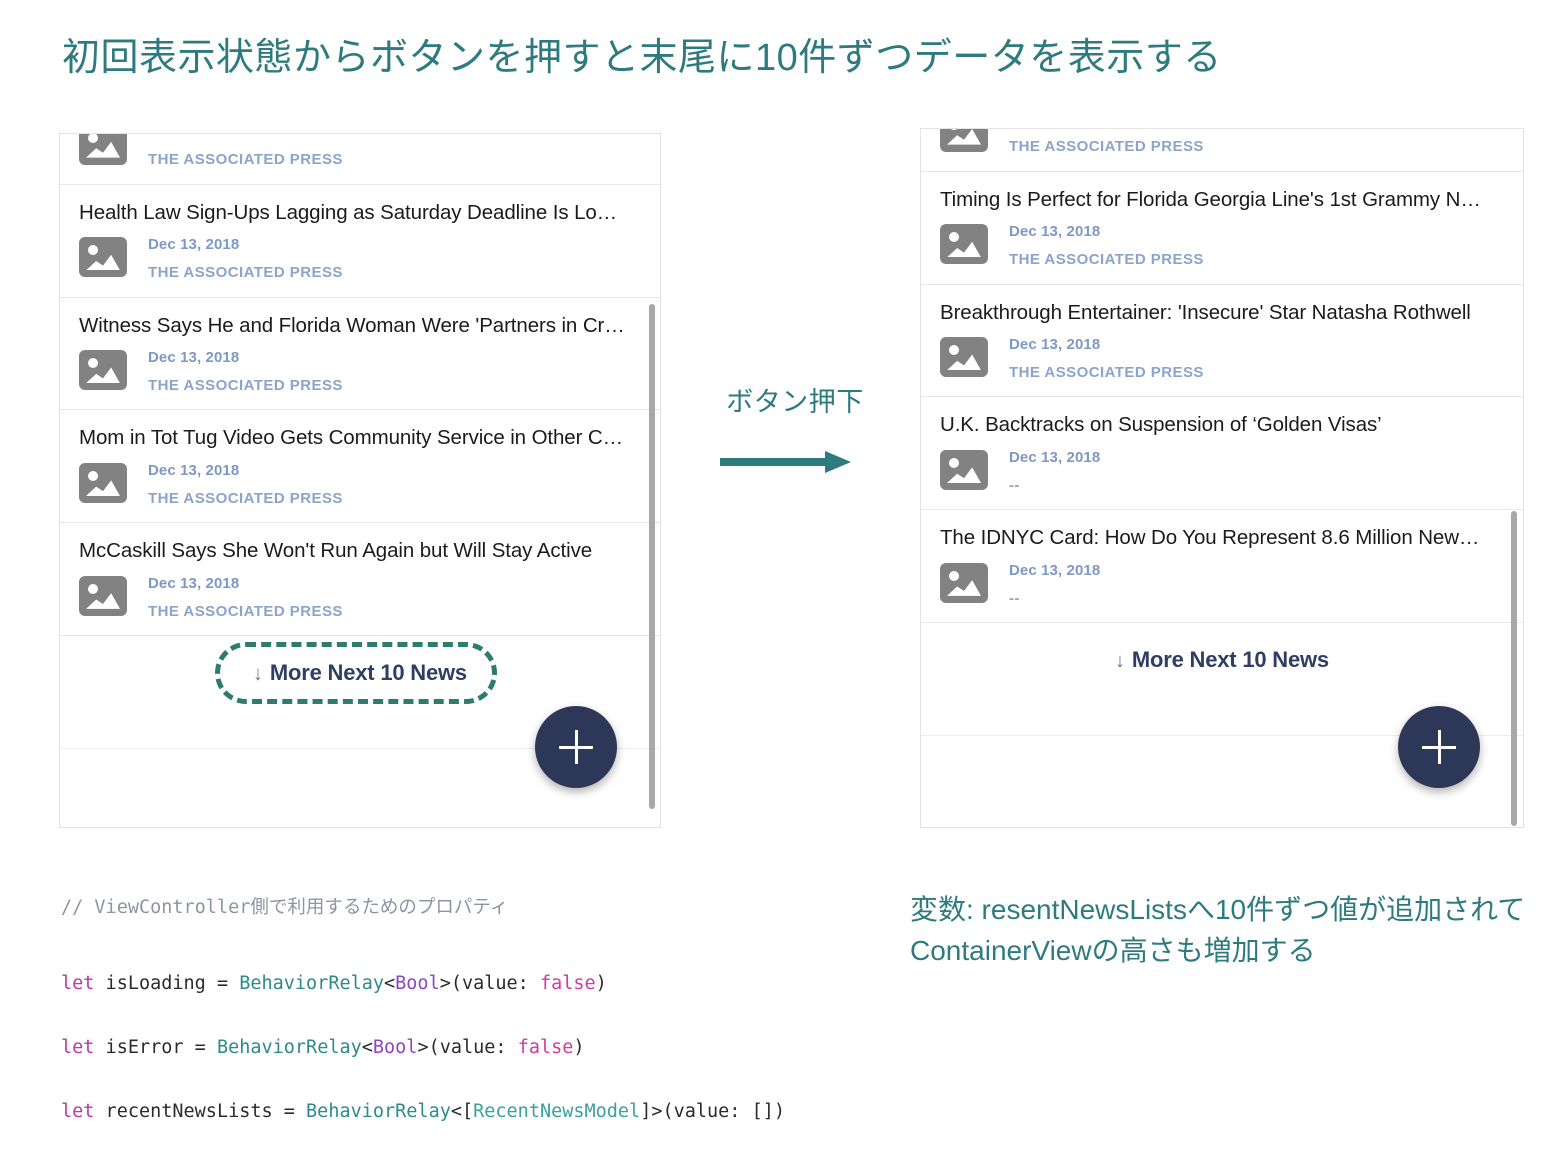  Describe the element at coordinates (285, 907) in the screenshot. I see `code-comment: // ViewController側で利用するためのプロパティ` at that location.